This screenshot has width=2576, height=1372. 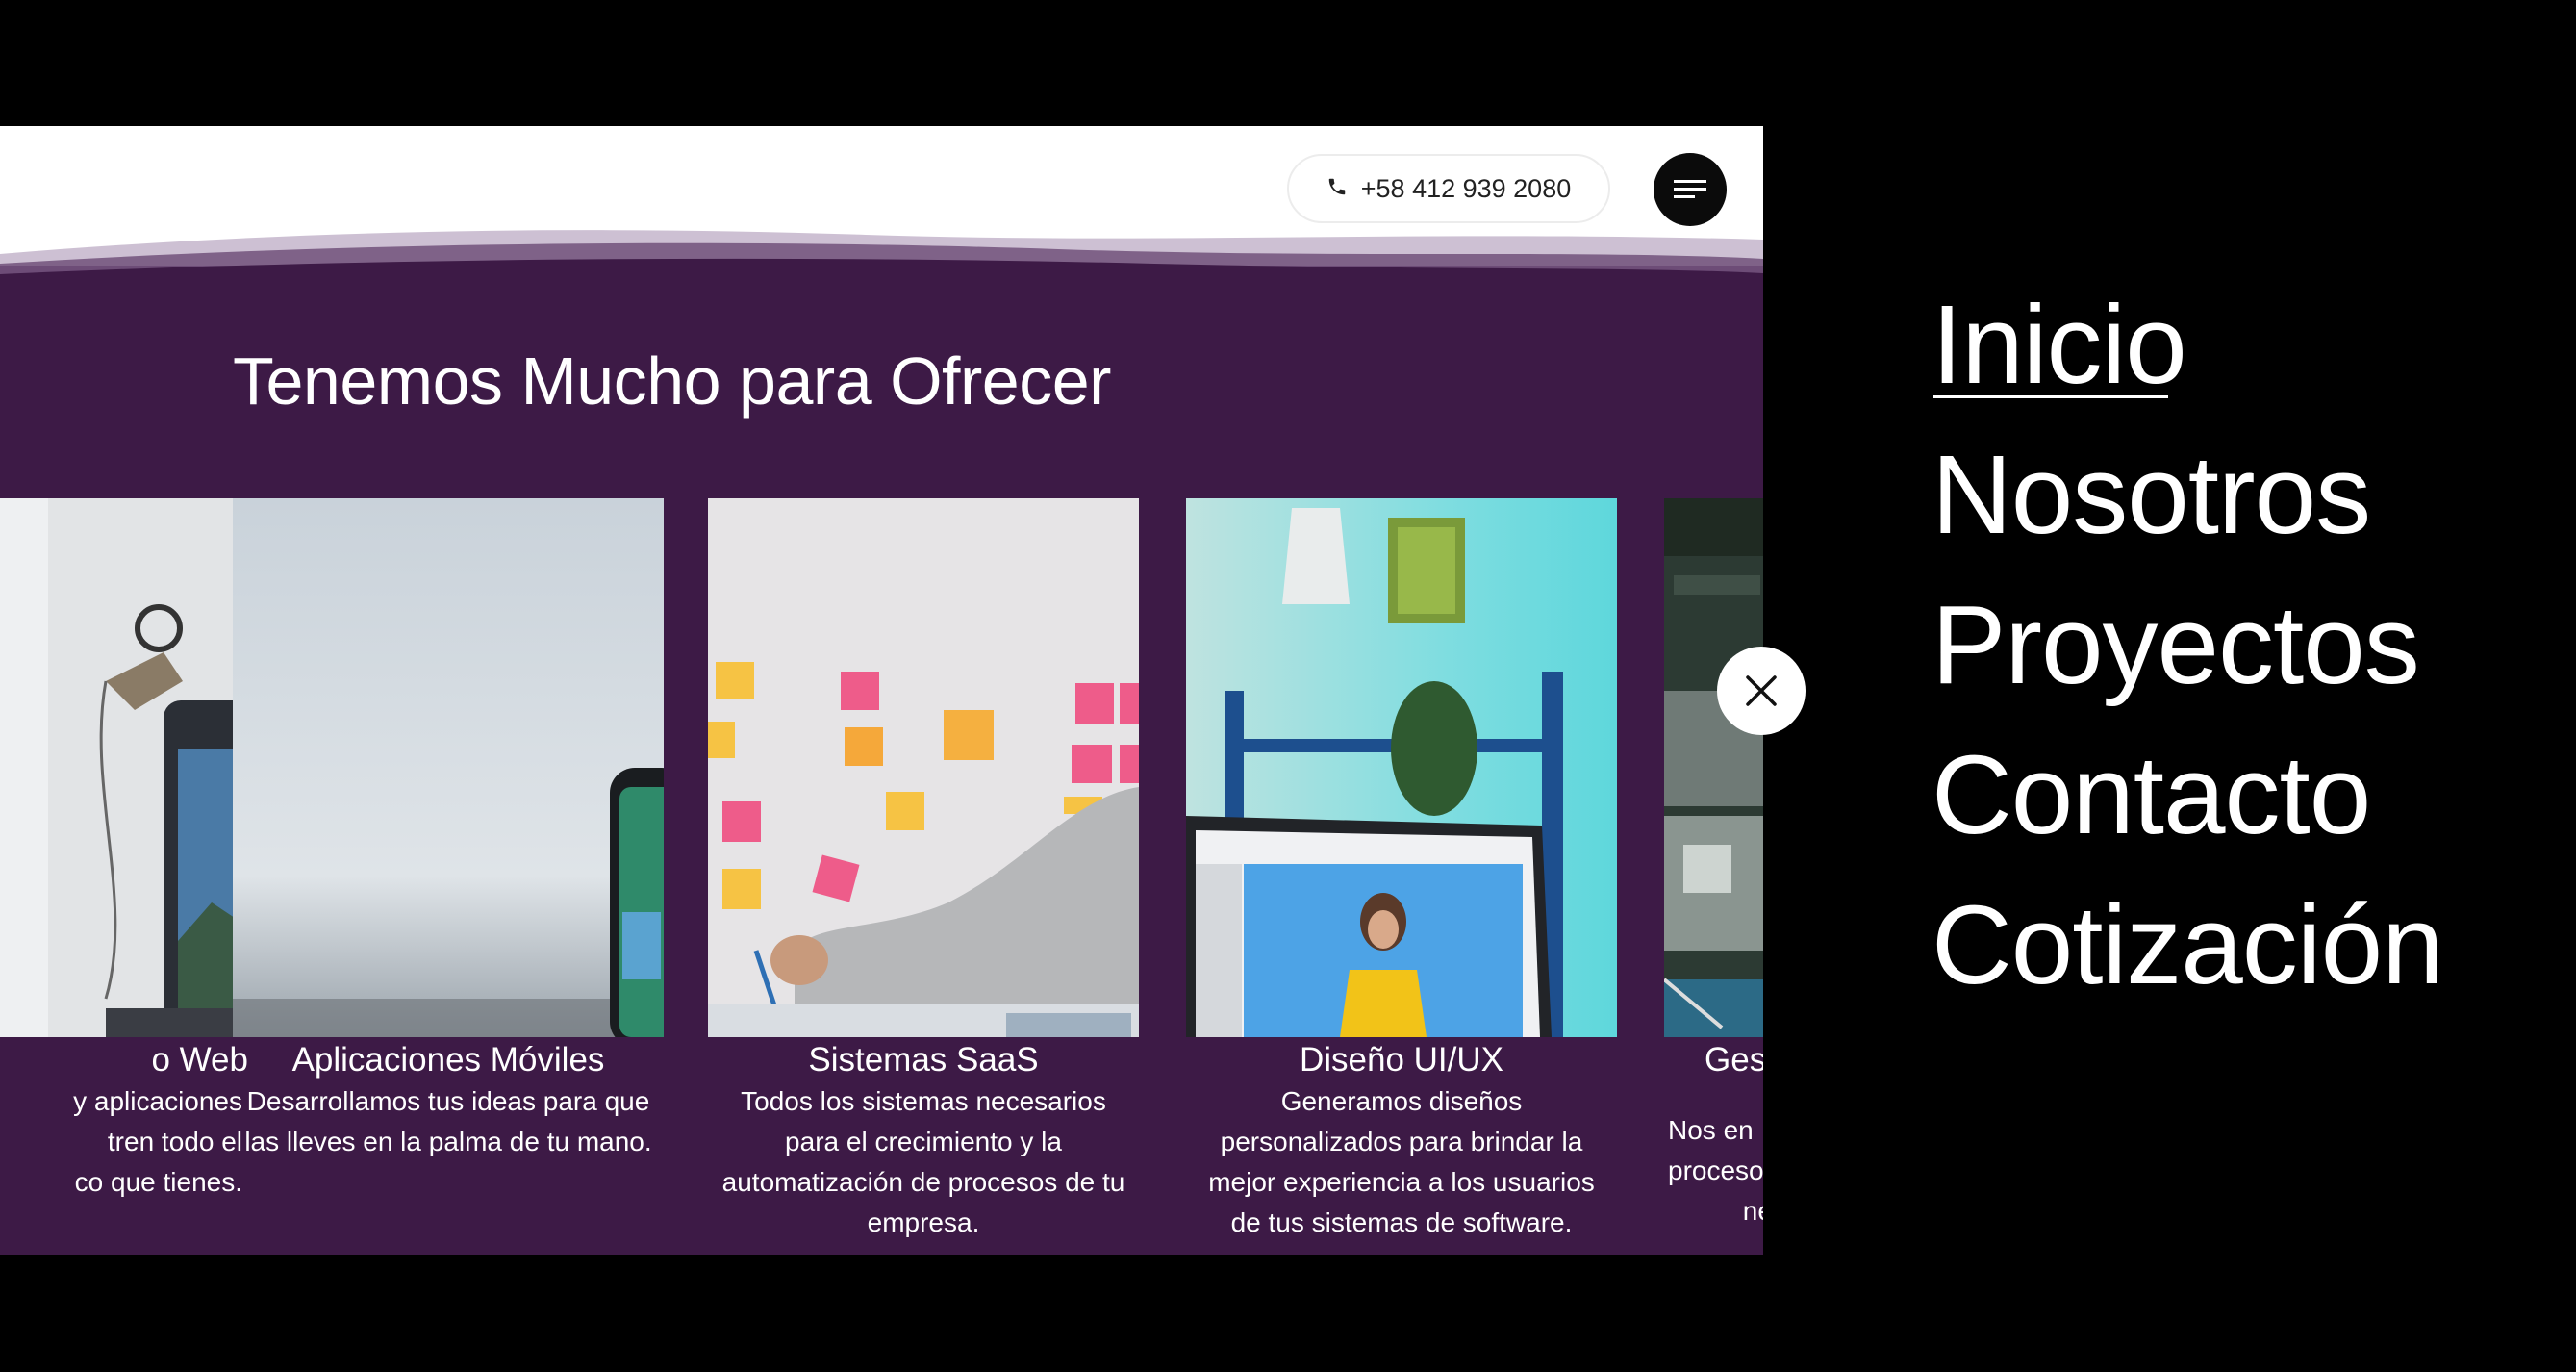 I want to click on service-title: Sistemas SaaS, so click(x=924, y=1060).